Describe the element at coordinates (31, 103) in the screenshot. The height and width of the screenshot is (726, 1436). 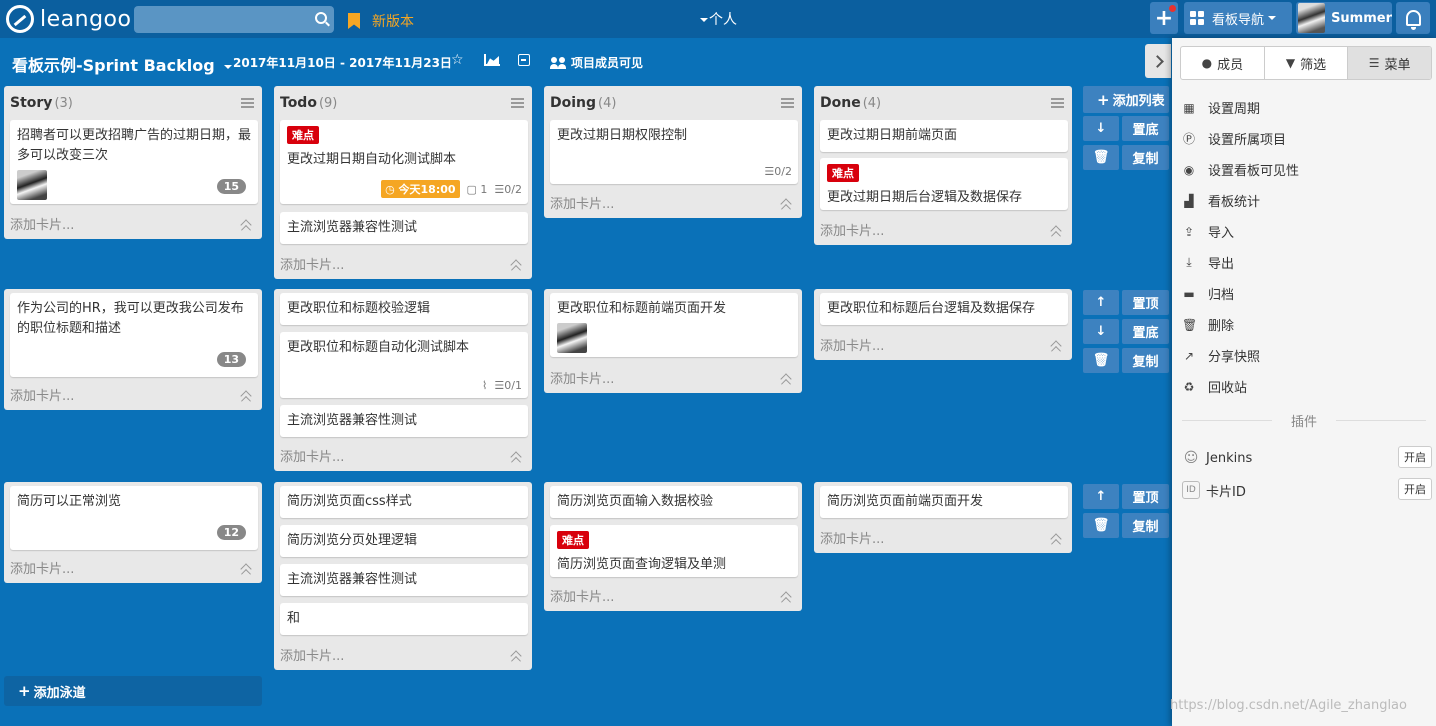
I see `list-name: Story` at that location.